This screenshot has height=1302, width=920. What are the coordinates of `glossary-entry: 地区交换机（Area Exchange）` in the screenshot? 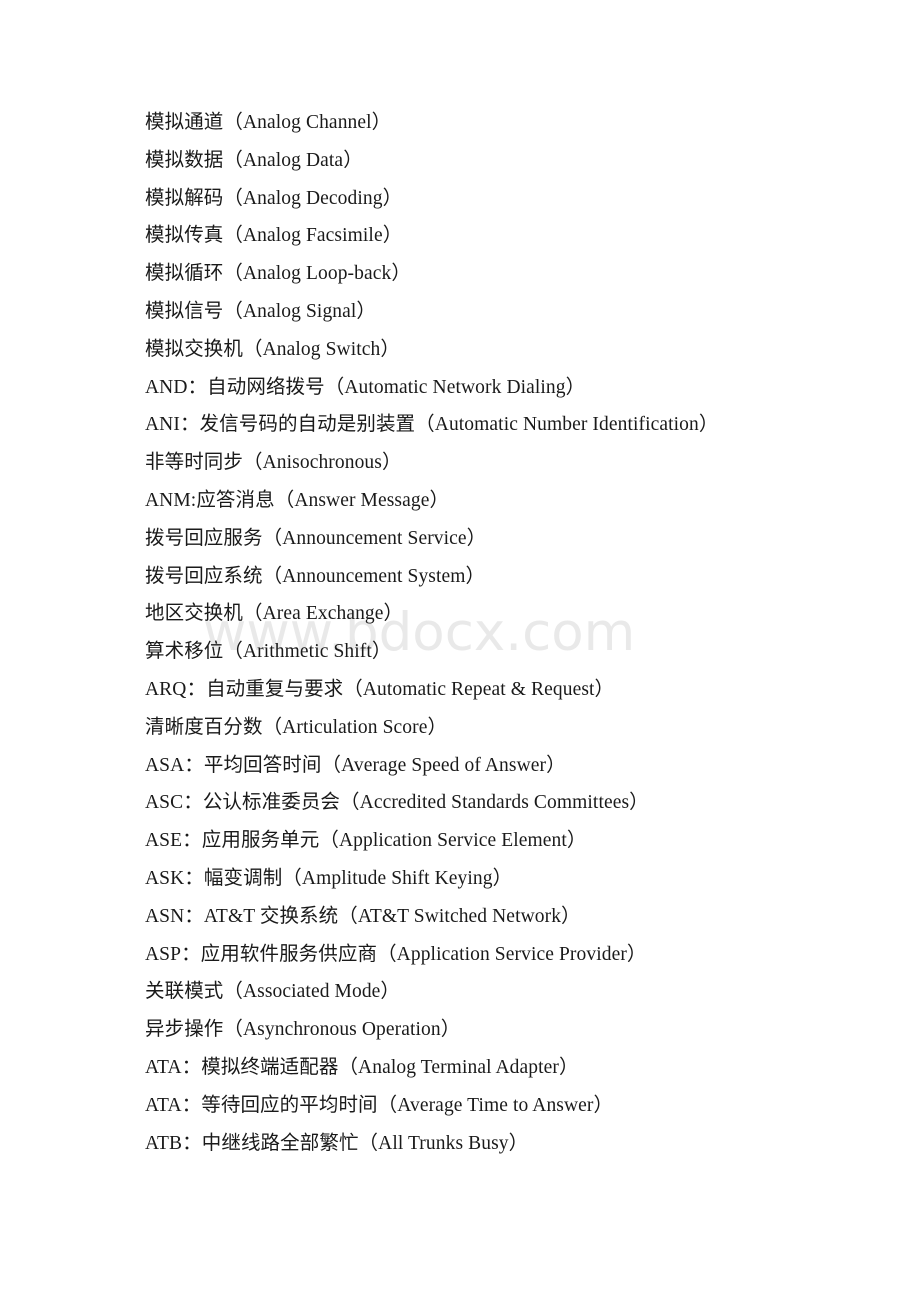 It's located at (274, 614).